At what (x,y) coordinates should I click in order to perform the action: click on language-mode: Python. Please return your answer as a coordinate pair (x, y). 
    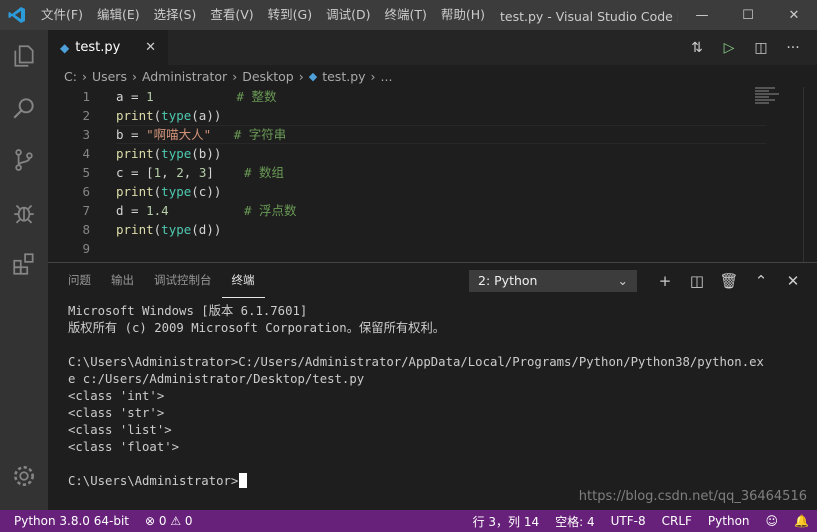
    Looking at the image, I should click on (729, 521).